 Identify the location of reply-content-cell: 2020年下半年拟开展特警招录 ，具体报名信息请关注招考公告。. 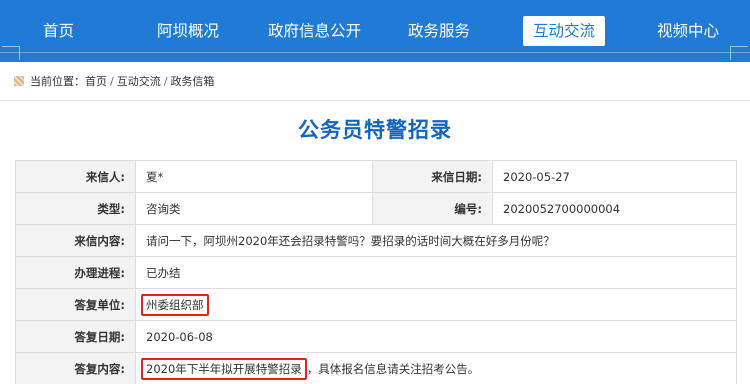
(436, 368).